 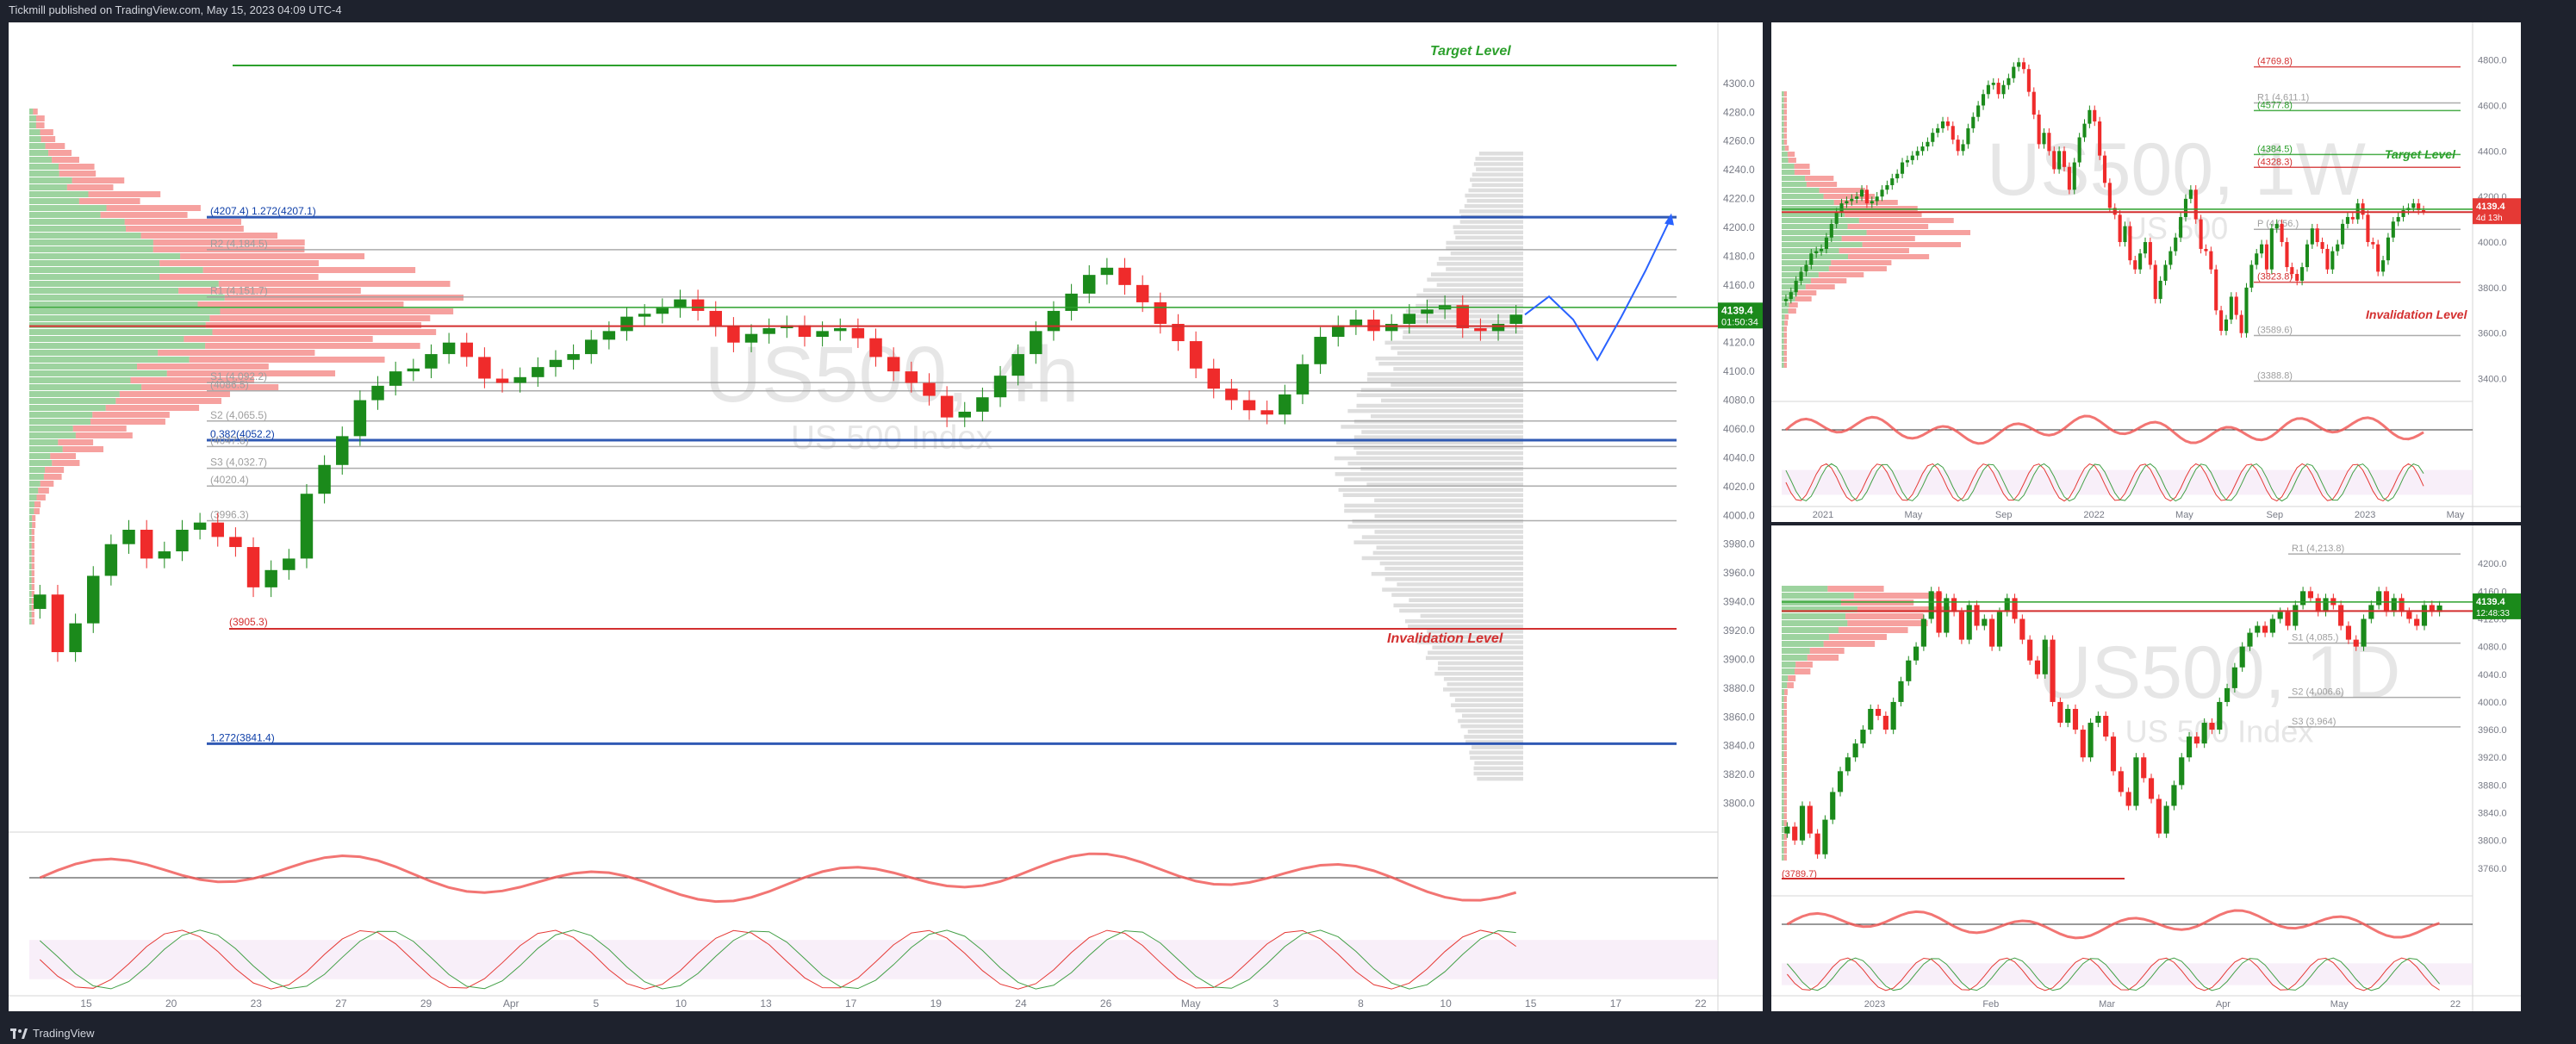 I want to click on time-axis-tick: 26, so click(x=1106, y=1004).